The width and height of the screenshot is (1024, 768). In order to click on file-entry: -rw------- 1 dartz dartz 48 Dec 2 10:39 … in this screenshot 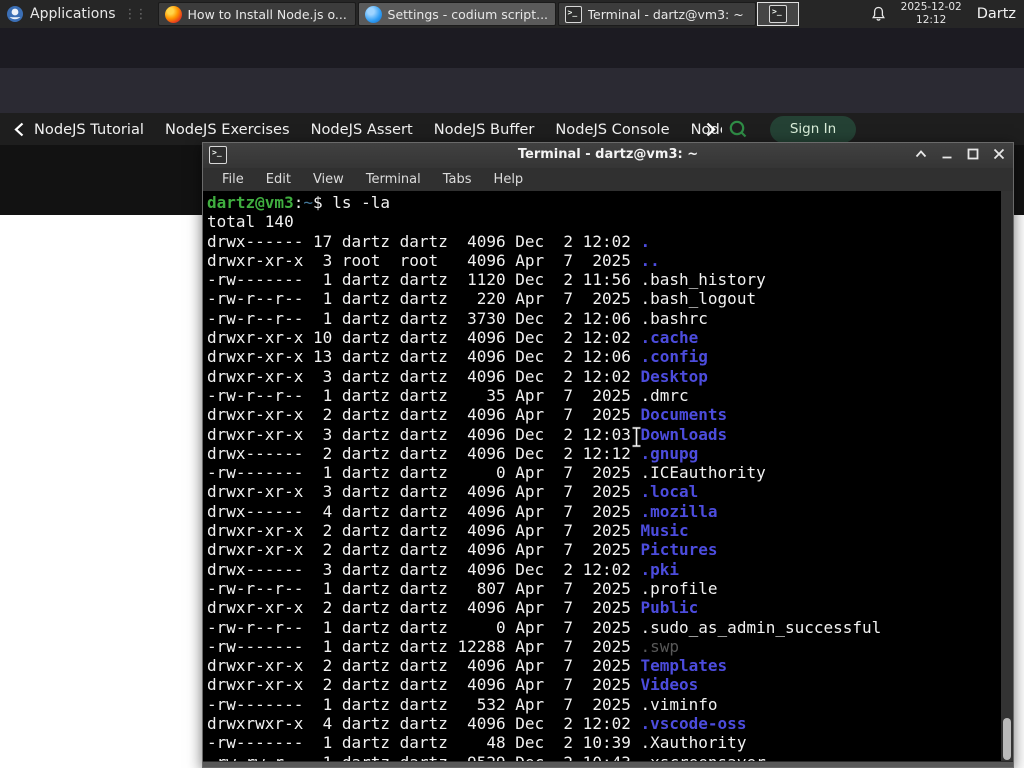, I will do `click(477, 743)`.